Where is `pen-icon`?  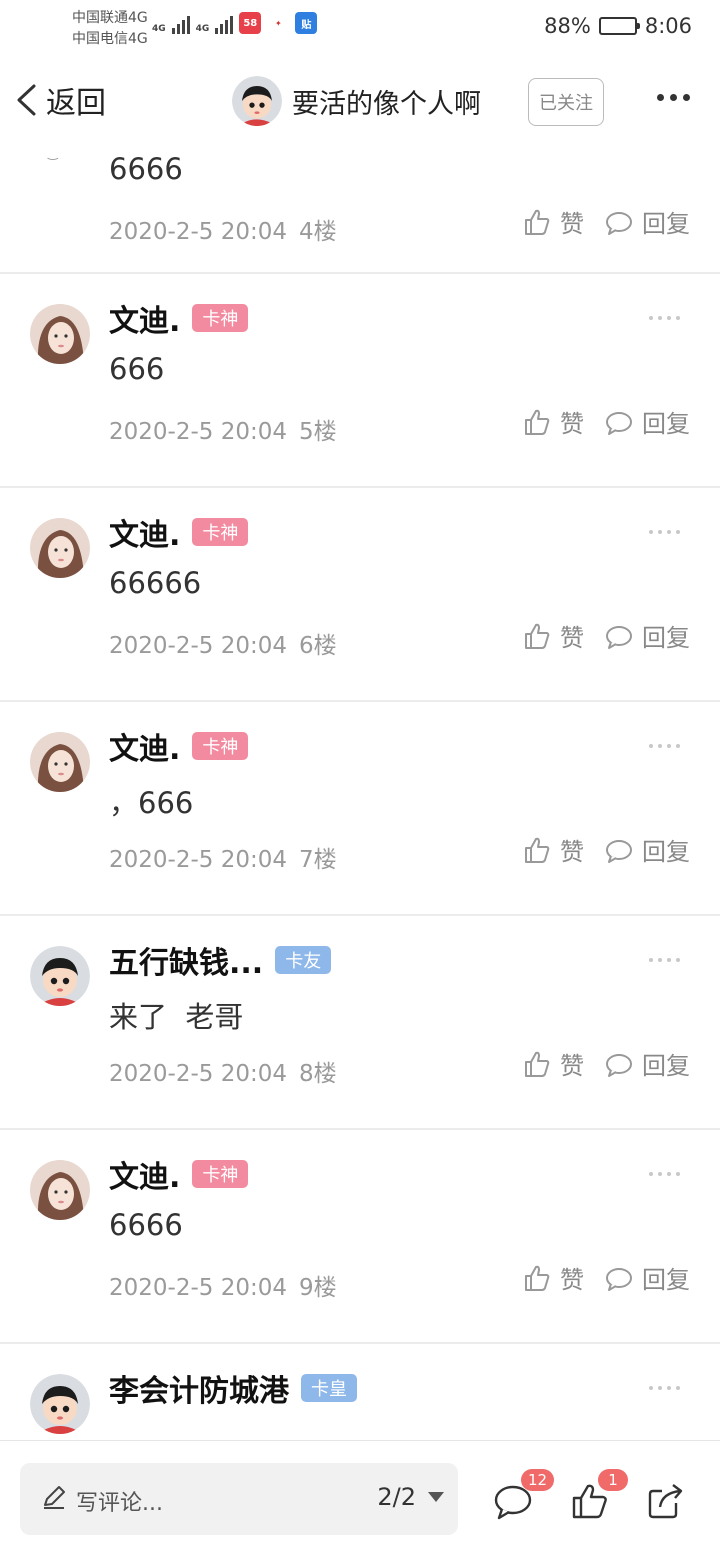
pen-icon is located at coordinates (54, 1497).